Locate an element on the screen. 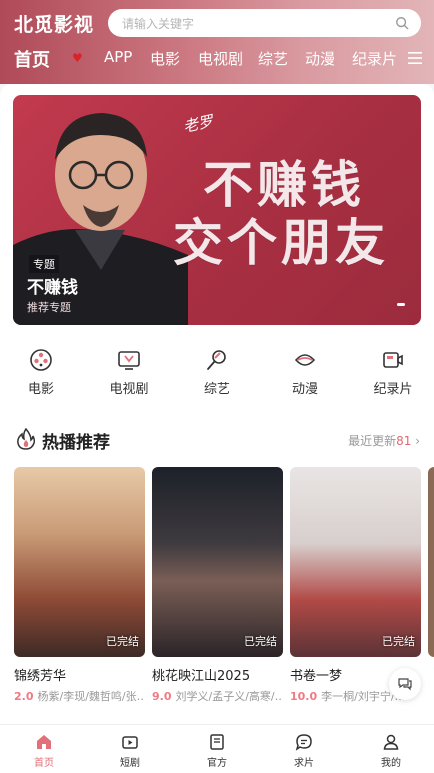 The image size is (434, 773). bottom-tab-bar: 首页 短剧 官方 求片 我的 is located at coordinates (217, 748).